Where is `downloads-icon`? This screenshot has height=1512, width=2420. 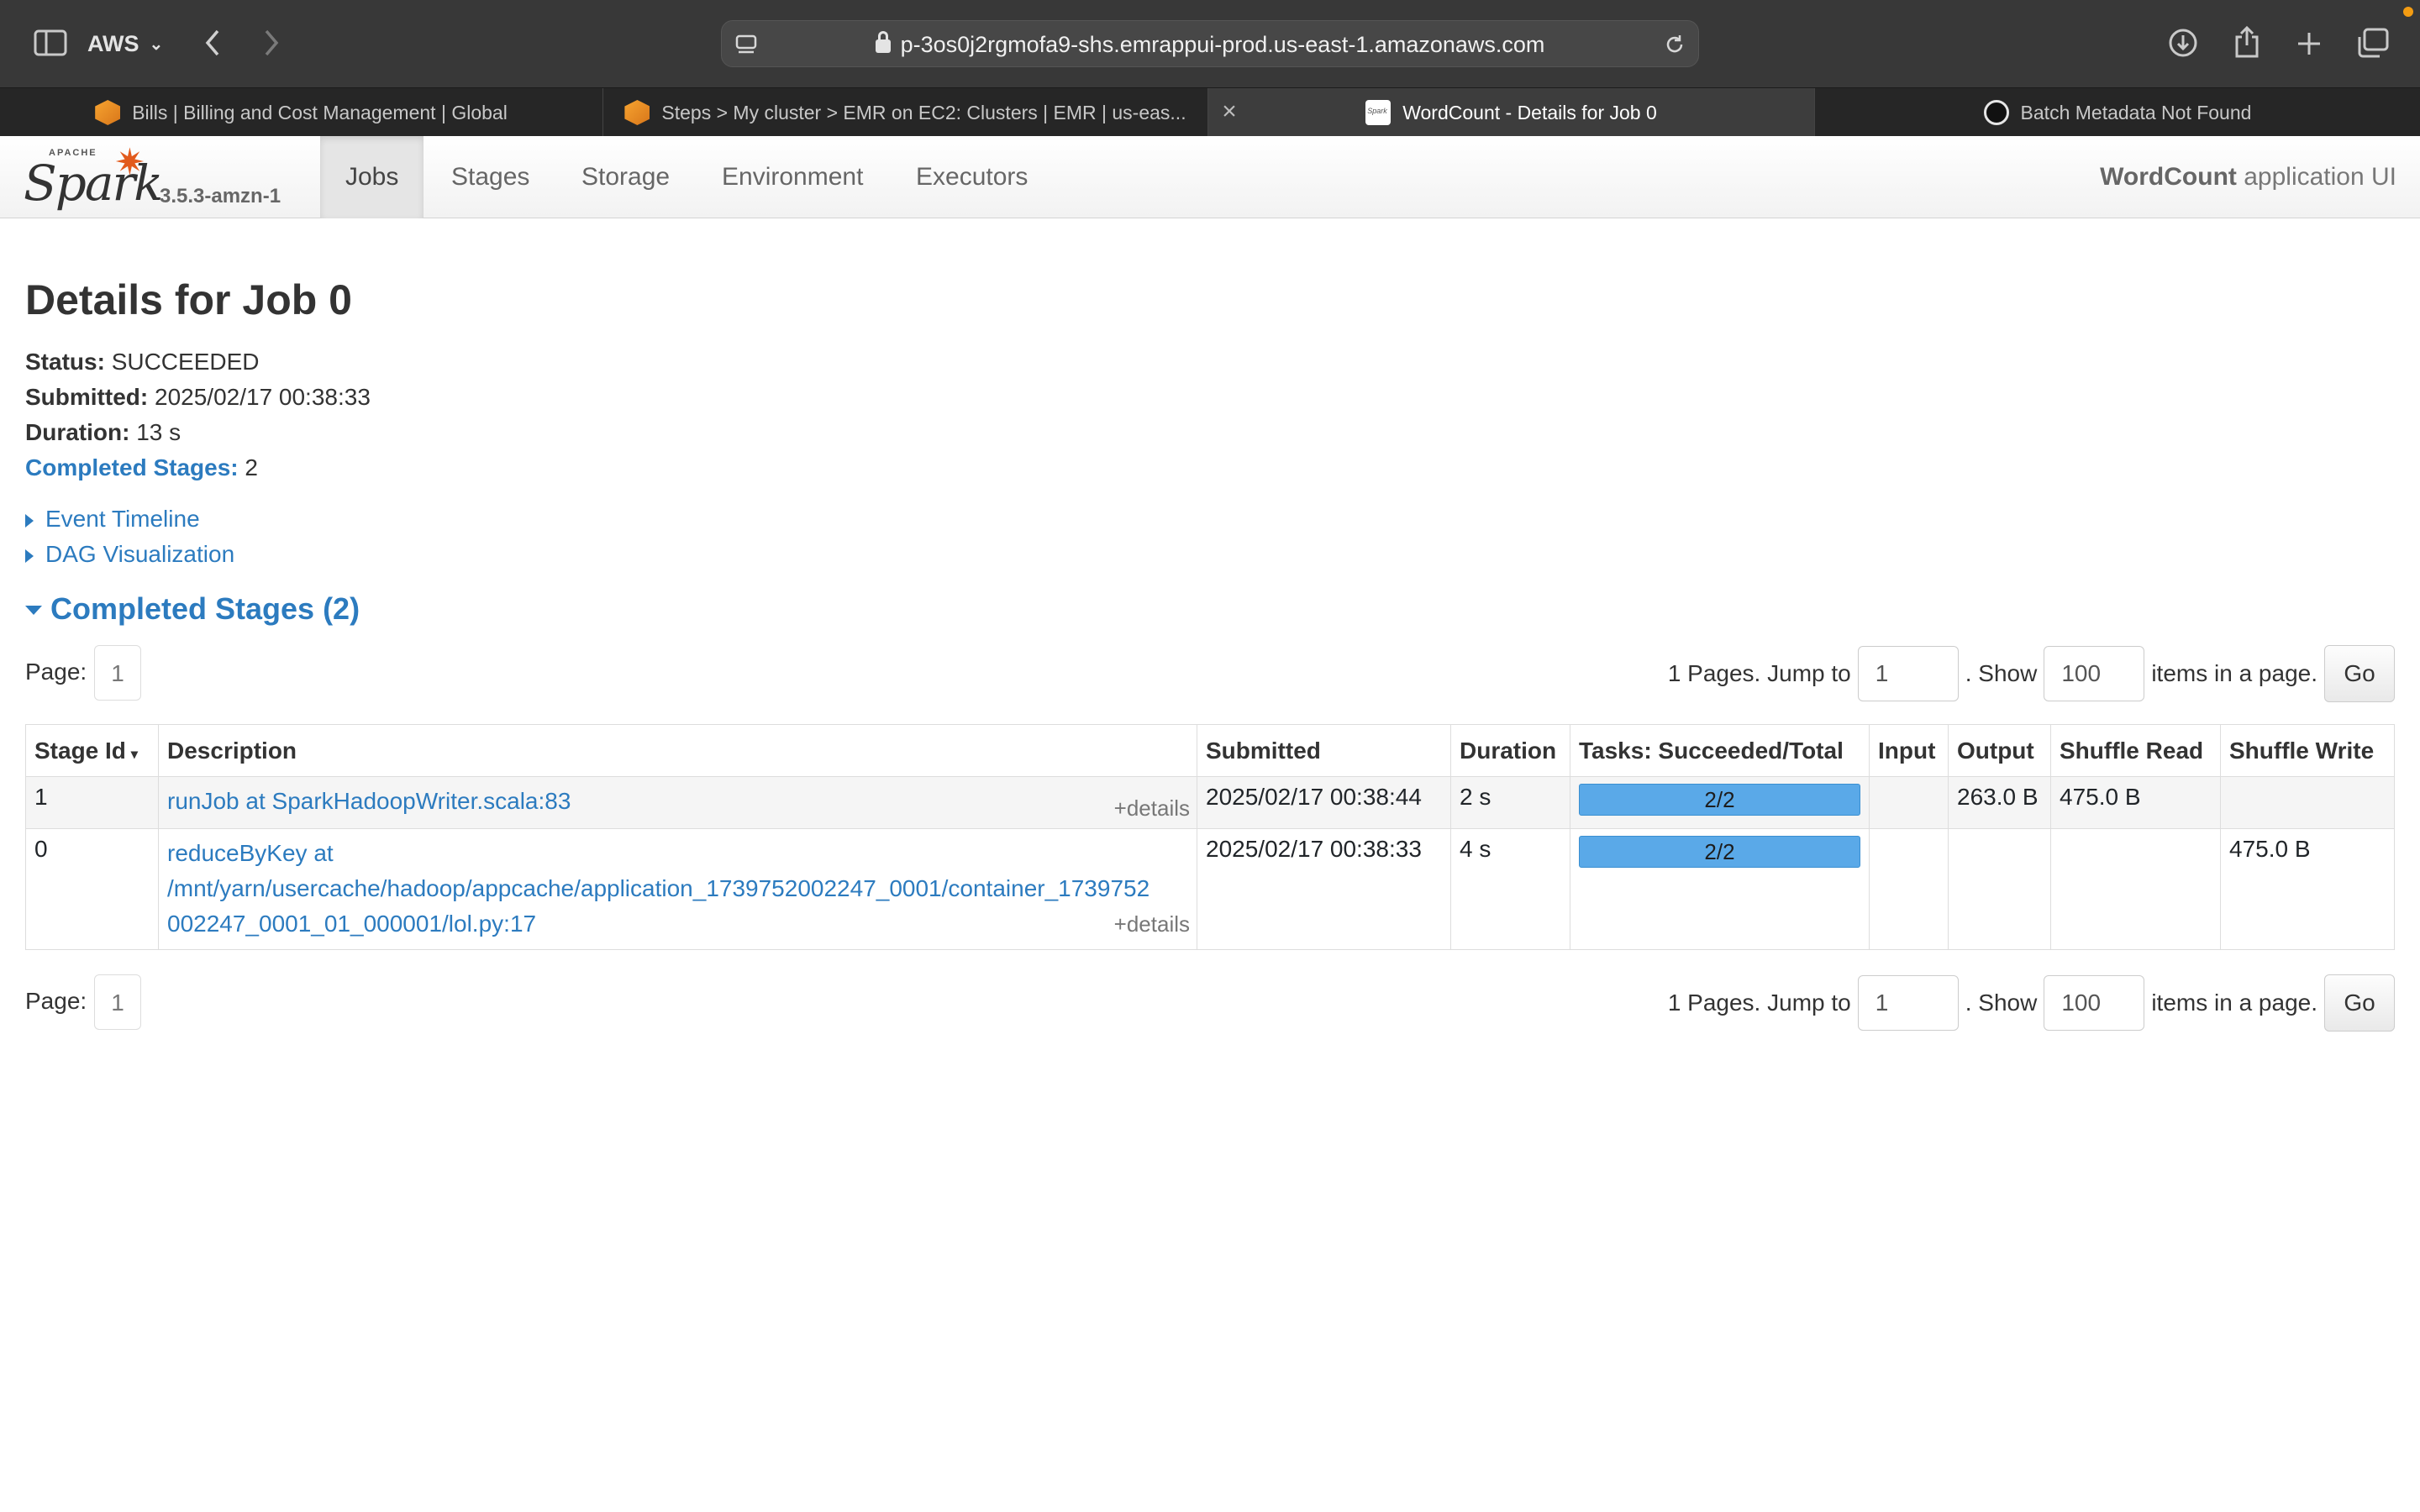
downloads-icon is located at coordinates (2183, 42).